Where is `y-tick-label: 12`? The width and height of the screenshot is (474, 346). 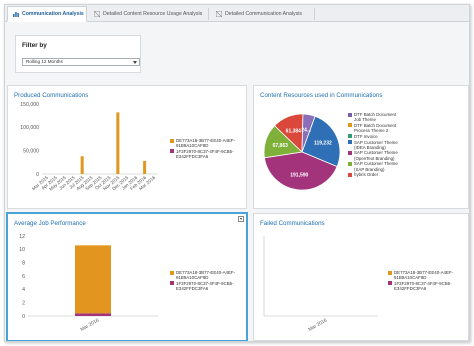
y-tick-label: 12 is located at coordinates (22, 237).